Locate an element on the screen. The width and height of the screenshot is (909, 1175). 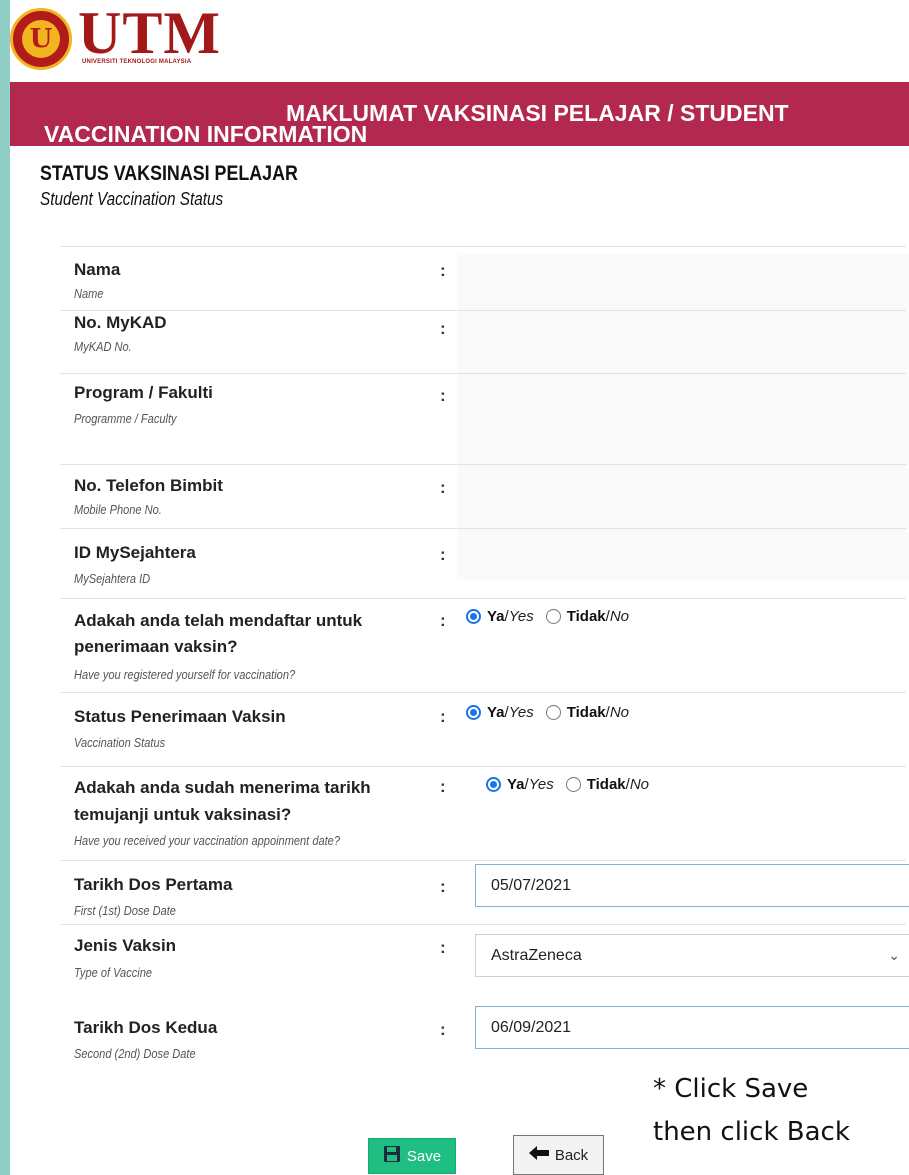
appointment-radio-group: Ya / Yes Tidak / No is located at coordinates (567, 784).